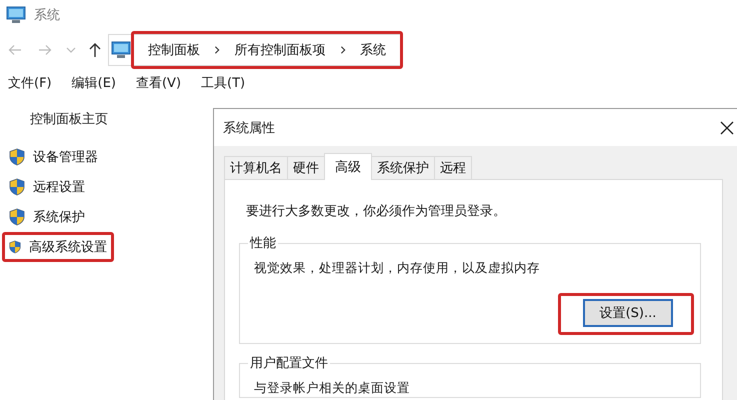  Describe the element at coordinates (58, 247) in the screenshot. I see `sidebar-link: 高级系统设置` at that location.